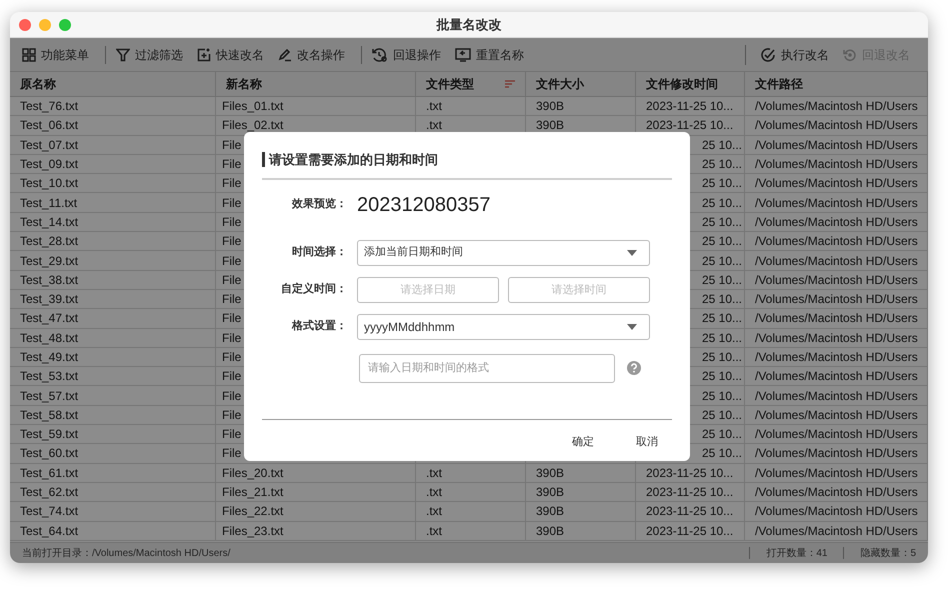 The width and height of the screenshot is (950, 594). What do you see at coordinates (25, 24) in the screenshot?
I see `close-window-button` at bounding box center [25, 24].